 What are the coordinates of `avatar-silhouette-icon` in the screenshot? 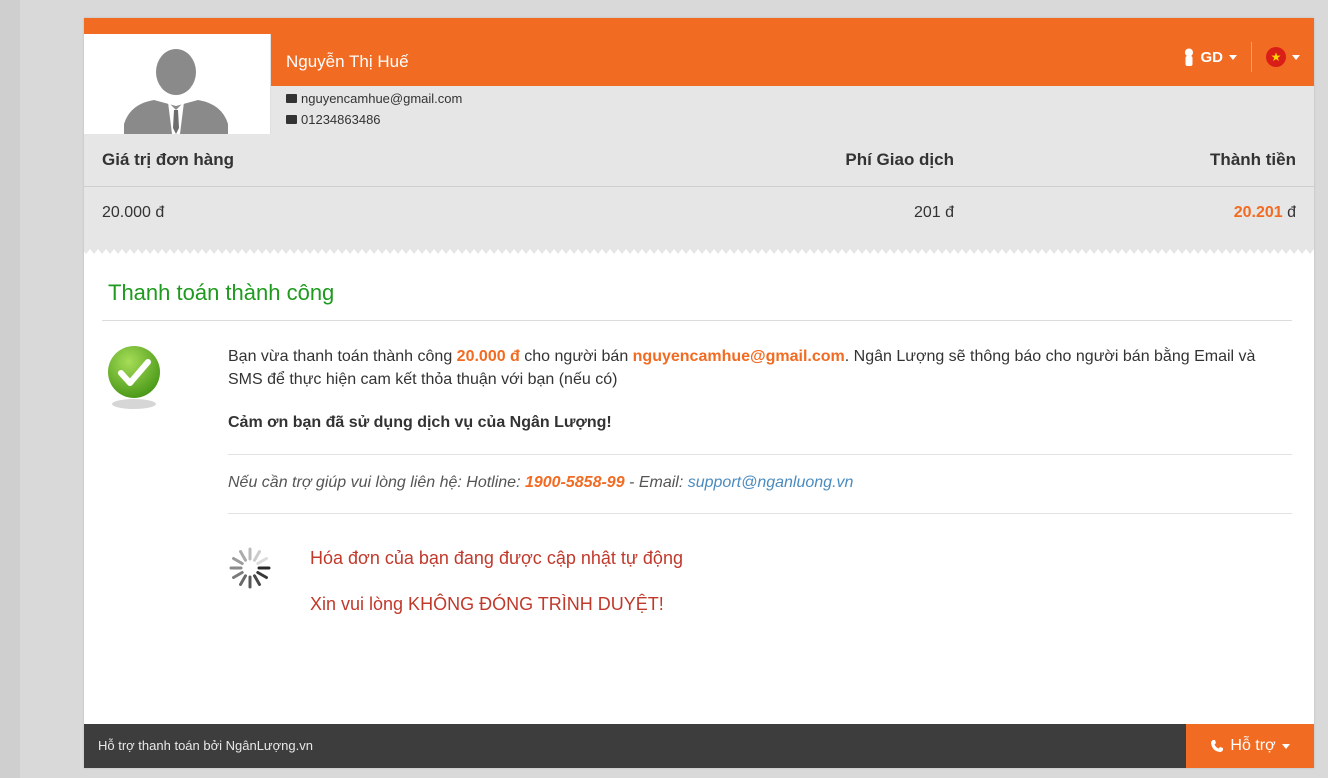 It's located at (176, 91).